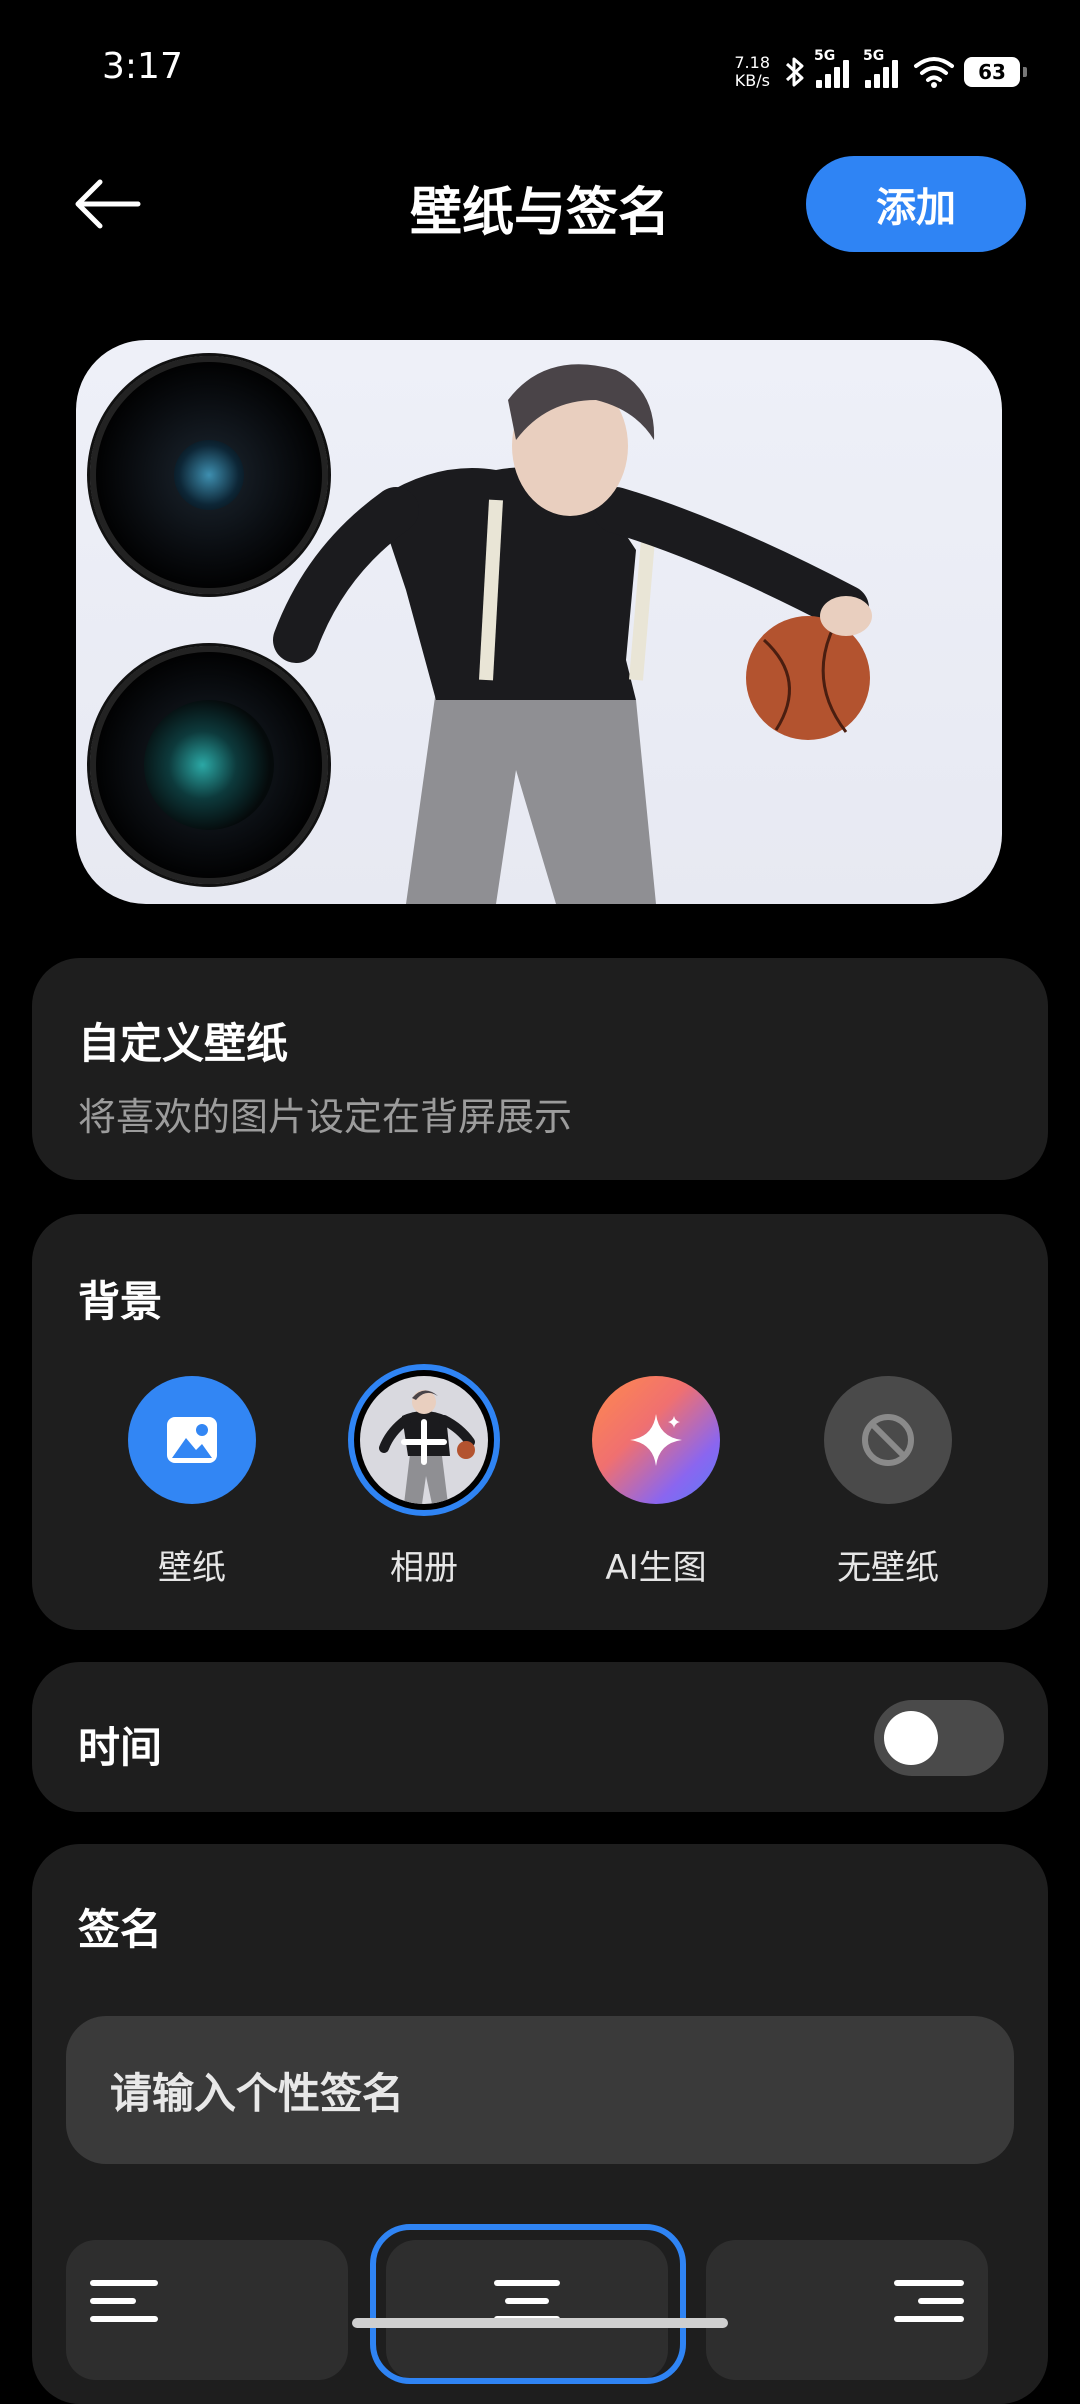 The height and width of the screenshot is (2404, 1080). What do you see at coordinates (424, 1440) in the screenshot?
I see `album-thumbnail` at bounding box center [424, 1440].